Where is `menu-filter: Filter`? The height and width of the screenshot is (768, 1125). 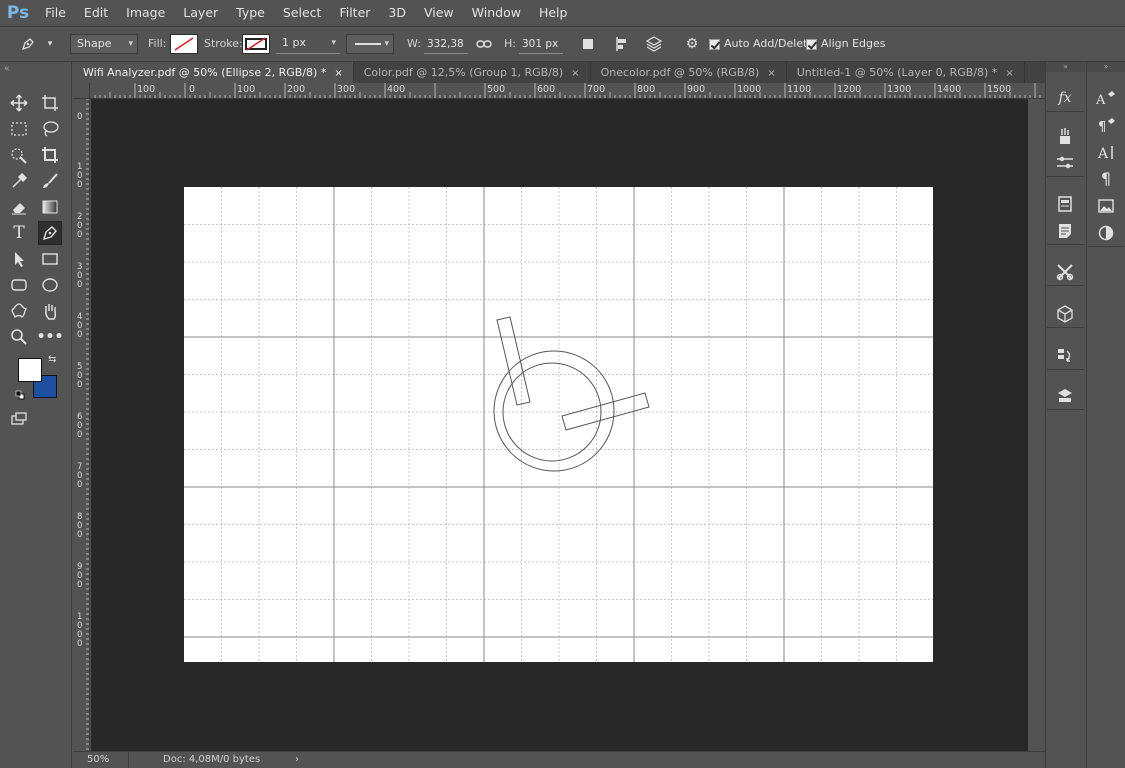 menu-filter: Filter is located at coordinates (354, 13).